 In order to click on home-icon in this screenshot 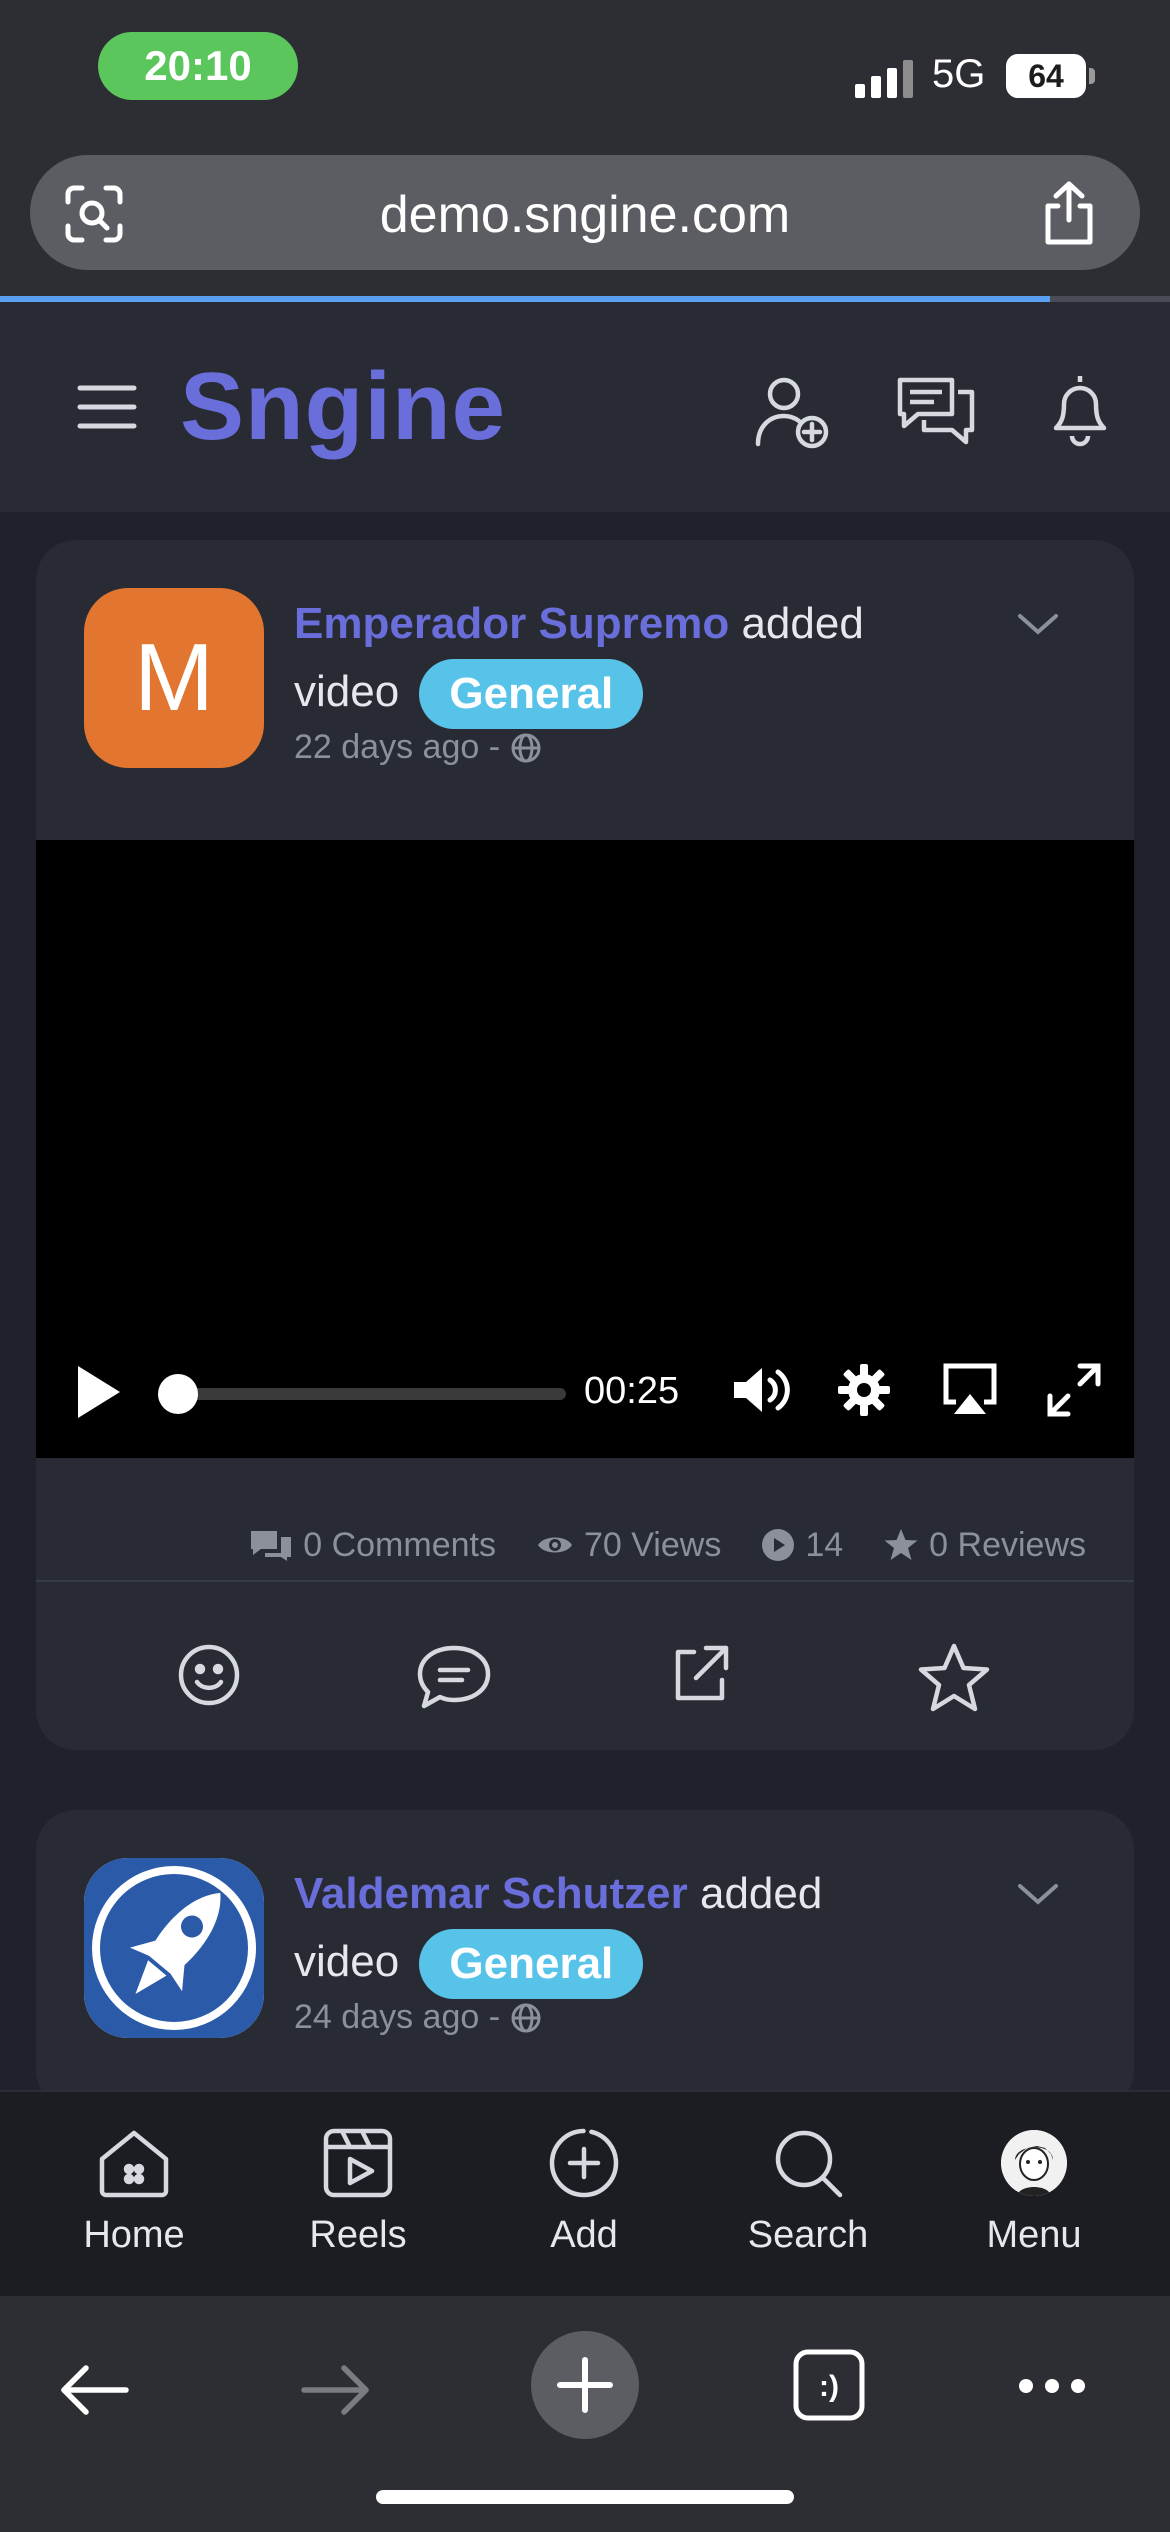, I will do `click(134, 2163)`.